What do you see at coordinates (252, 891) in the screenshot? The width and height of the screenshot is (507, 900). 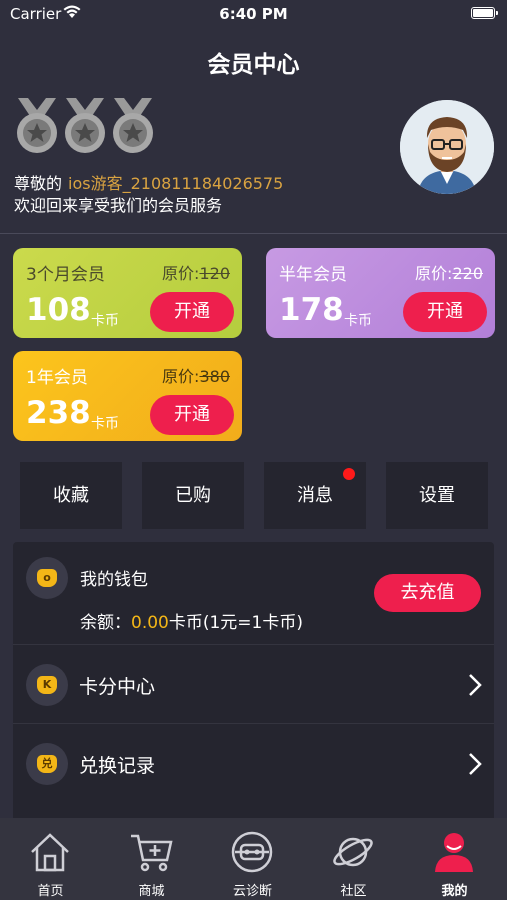 I see `tab-label: 云诊断` at bounding box center [252, 891].